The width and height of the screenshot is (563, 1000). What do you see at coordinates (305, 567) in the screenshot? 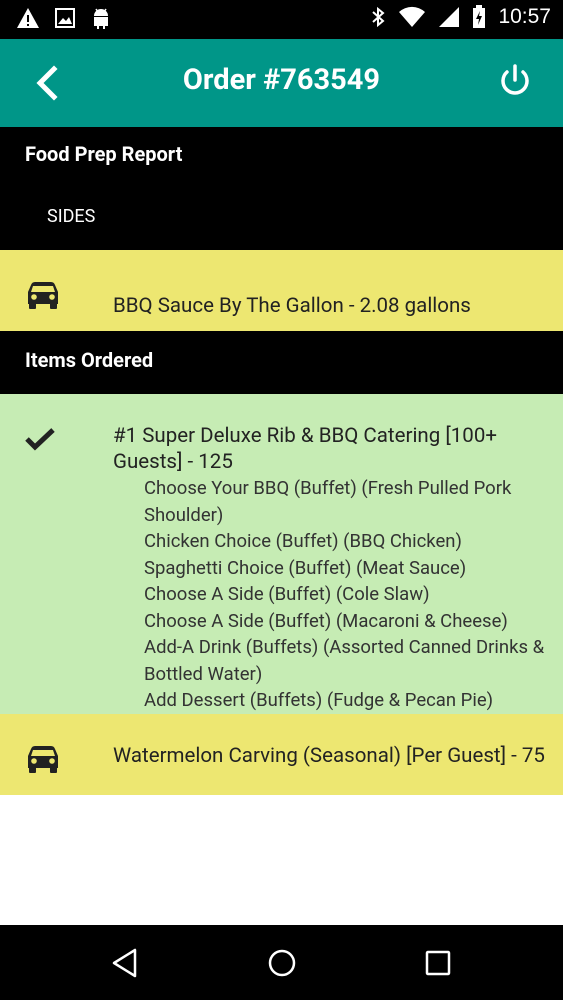
I see `option-line: Spaghetti Choice (Buffet) (Meat Sauce)` at bounding box center [305, 567].